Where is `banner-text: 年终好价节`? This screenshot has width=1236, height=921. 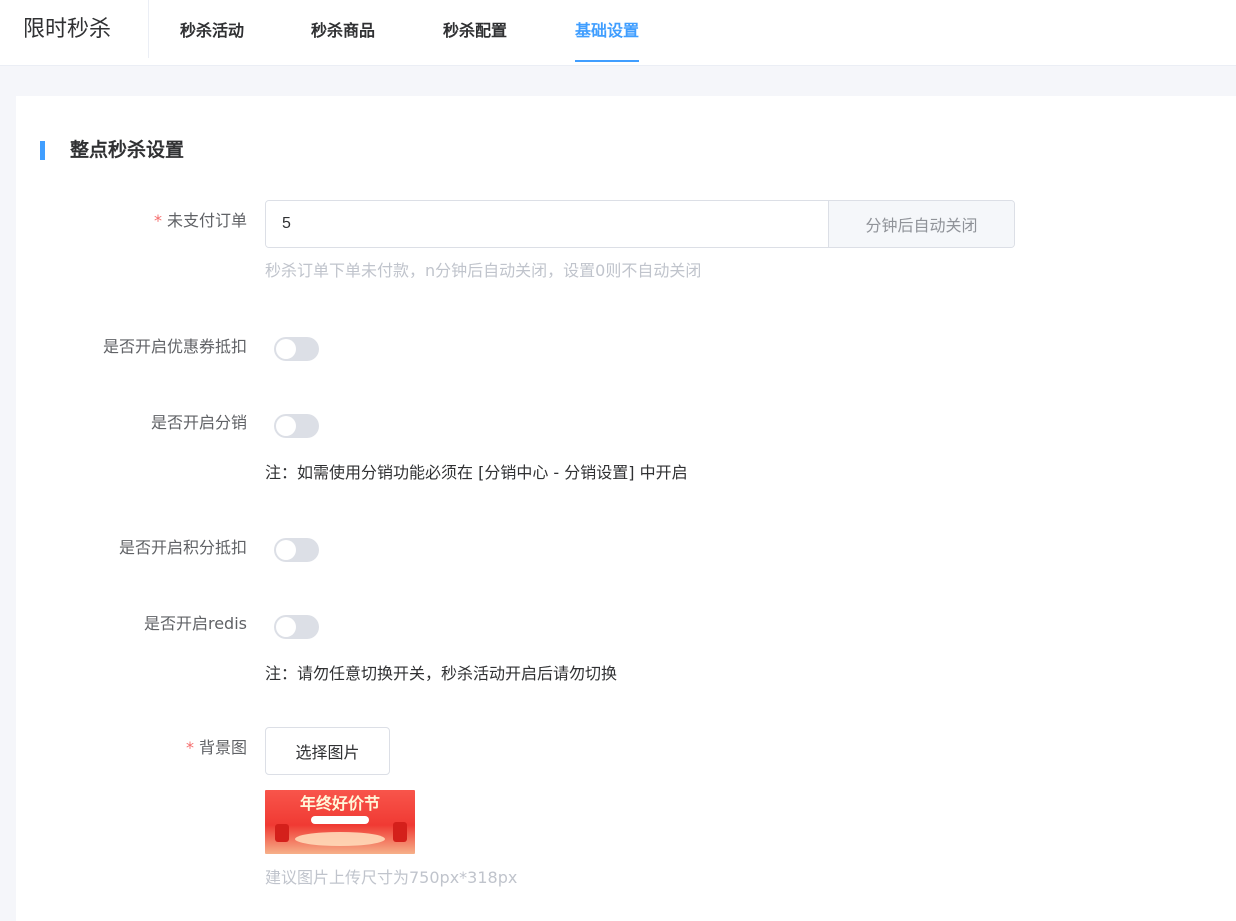 banner-text: 年终好价节 is located at coordinates (339, 803).